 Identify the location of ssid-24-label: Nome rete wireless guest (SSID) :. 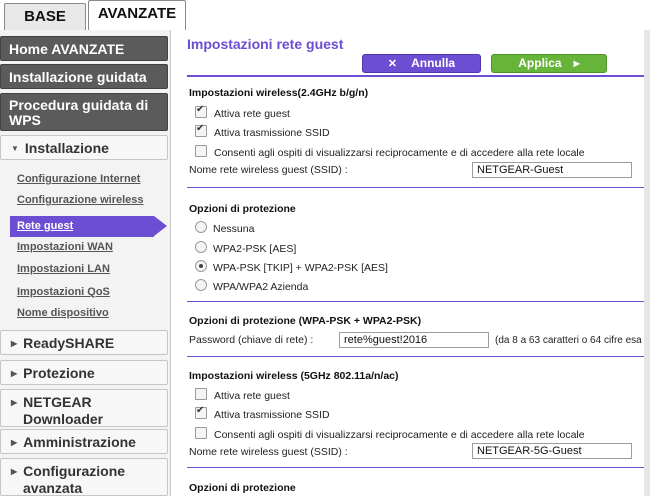
(268, 170).